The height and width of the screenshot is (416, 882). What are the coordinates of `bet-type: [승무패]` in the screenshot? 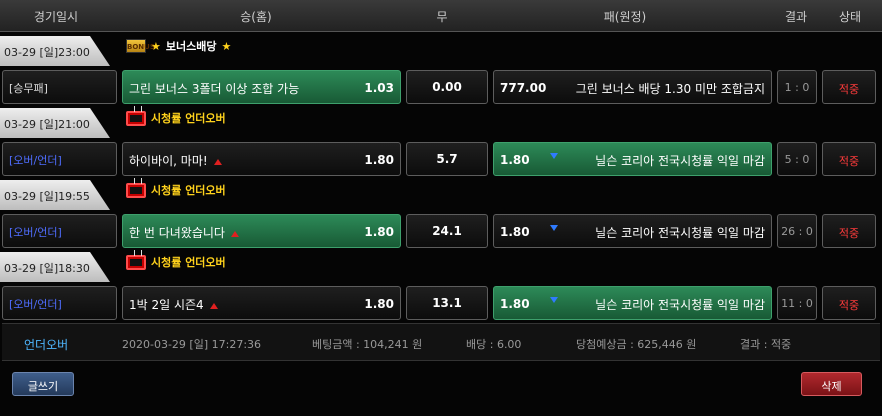 It's located at (59, 87).